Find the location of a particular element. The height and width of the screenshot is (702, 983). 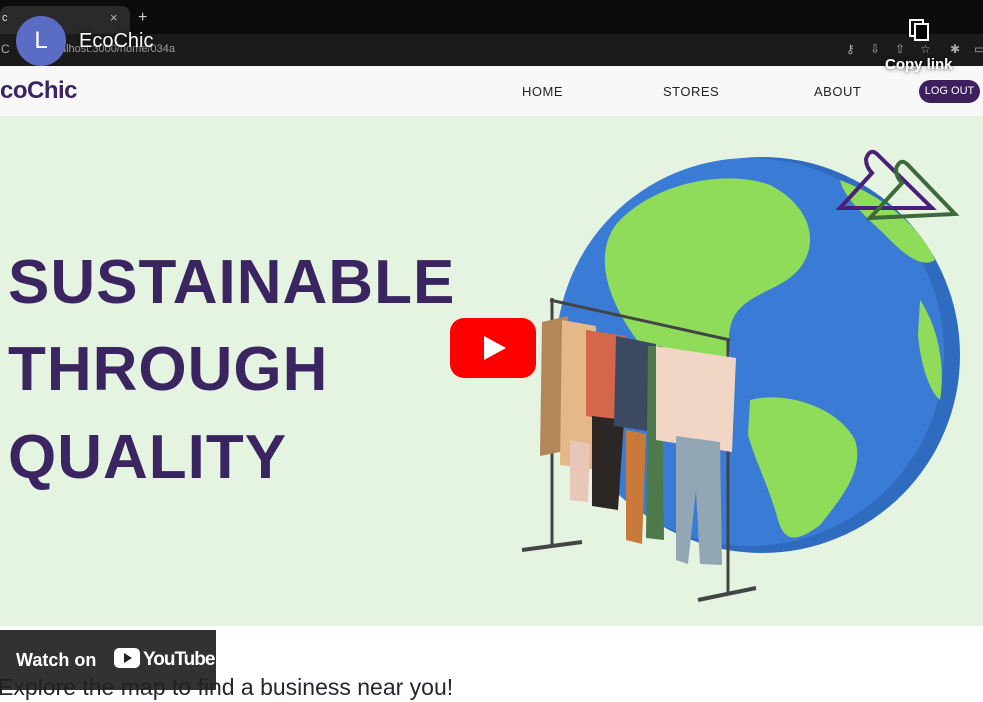

share-icon: ⇧ is located at coordinates (900, 49).